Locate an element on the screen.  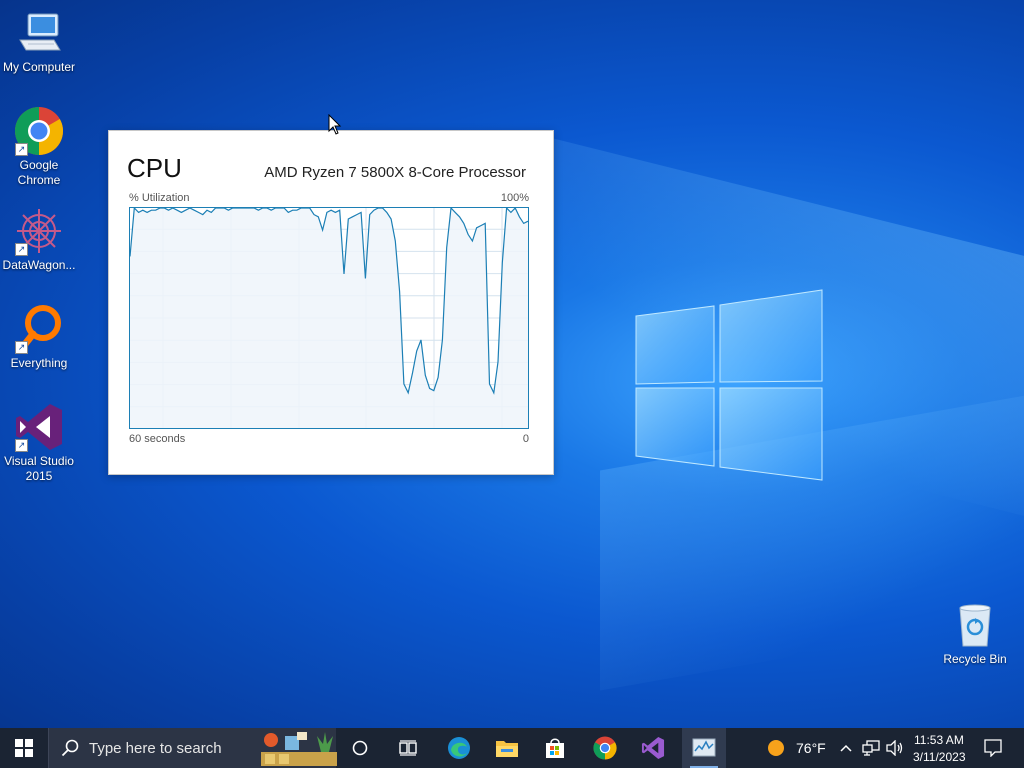
task-view-button is located at coordinates (408, 748).